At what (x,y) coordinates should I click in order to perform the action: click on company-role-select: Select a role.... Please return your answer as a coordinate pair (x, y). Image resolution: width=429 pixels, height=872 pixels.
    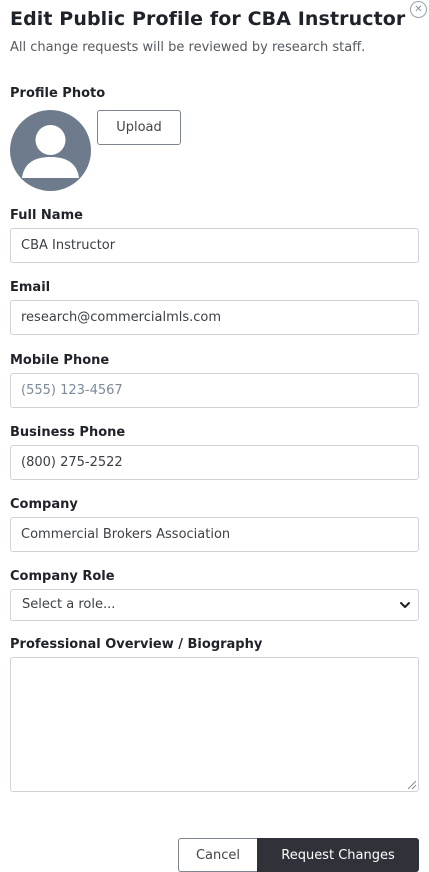
    Looking at the image, I should click on (214, 605).